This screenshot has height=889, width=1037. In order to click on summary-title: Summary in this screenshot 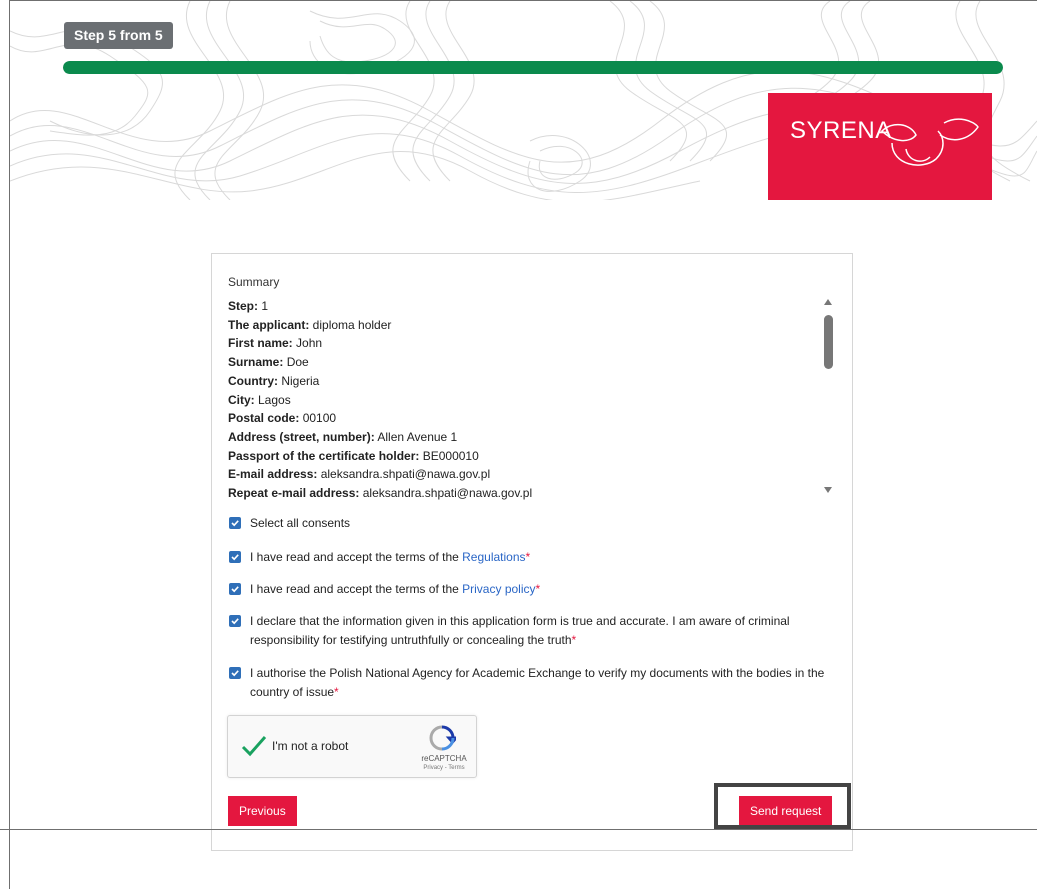, I will do `click(254, 282)`.